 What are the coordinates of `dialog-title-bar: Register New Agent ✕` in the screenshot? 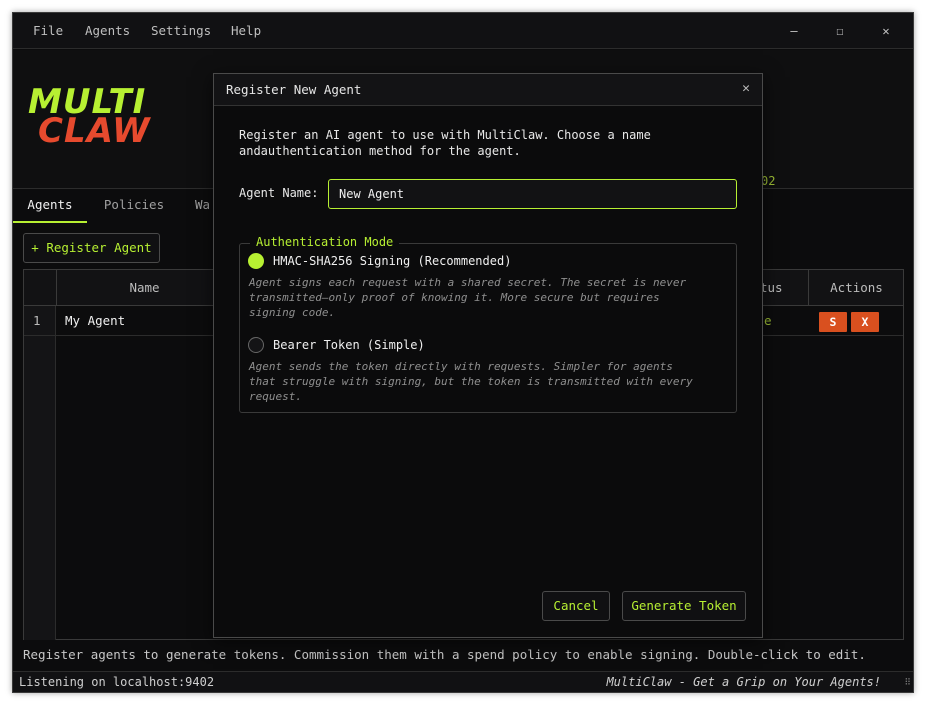 It's located at (488, 90).